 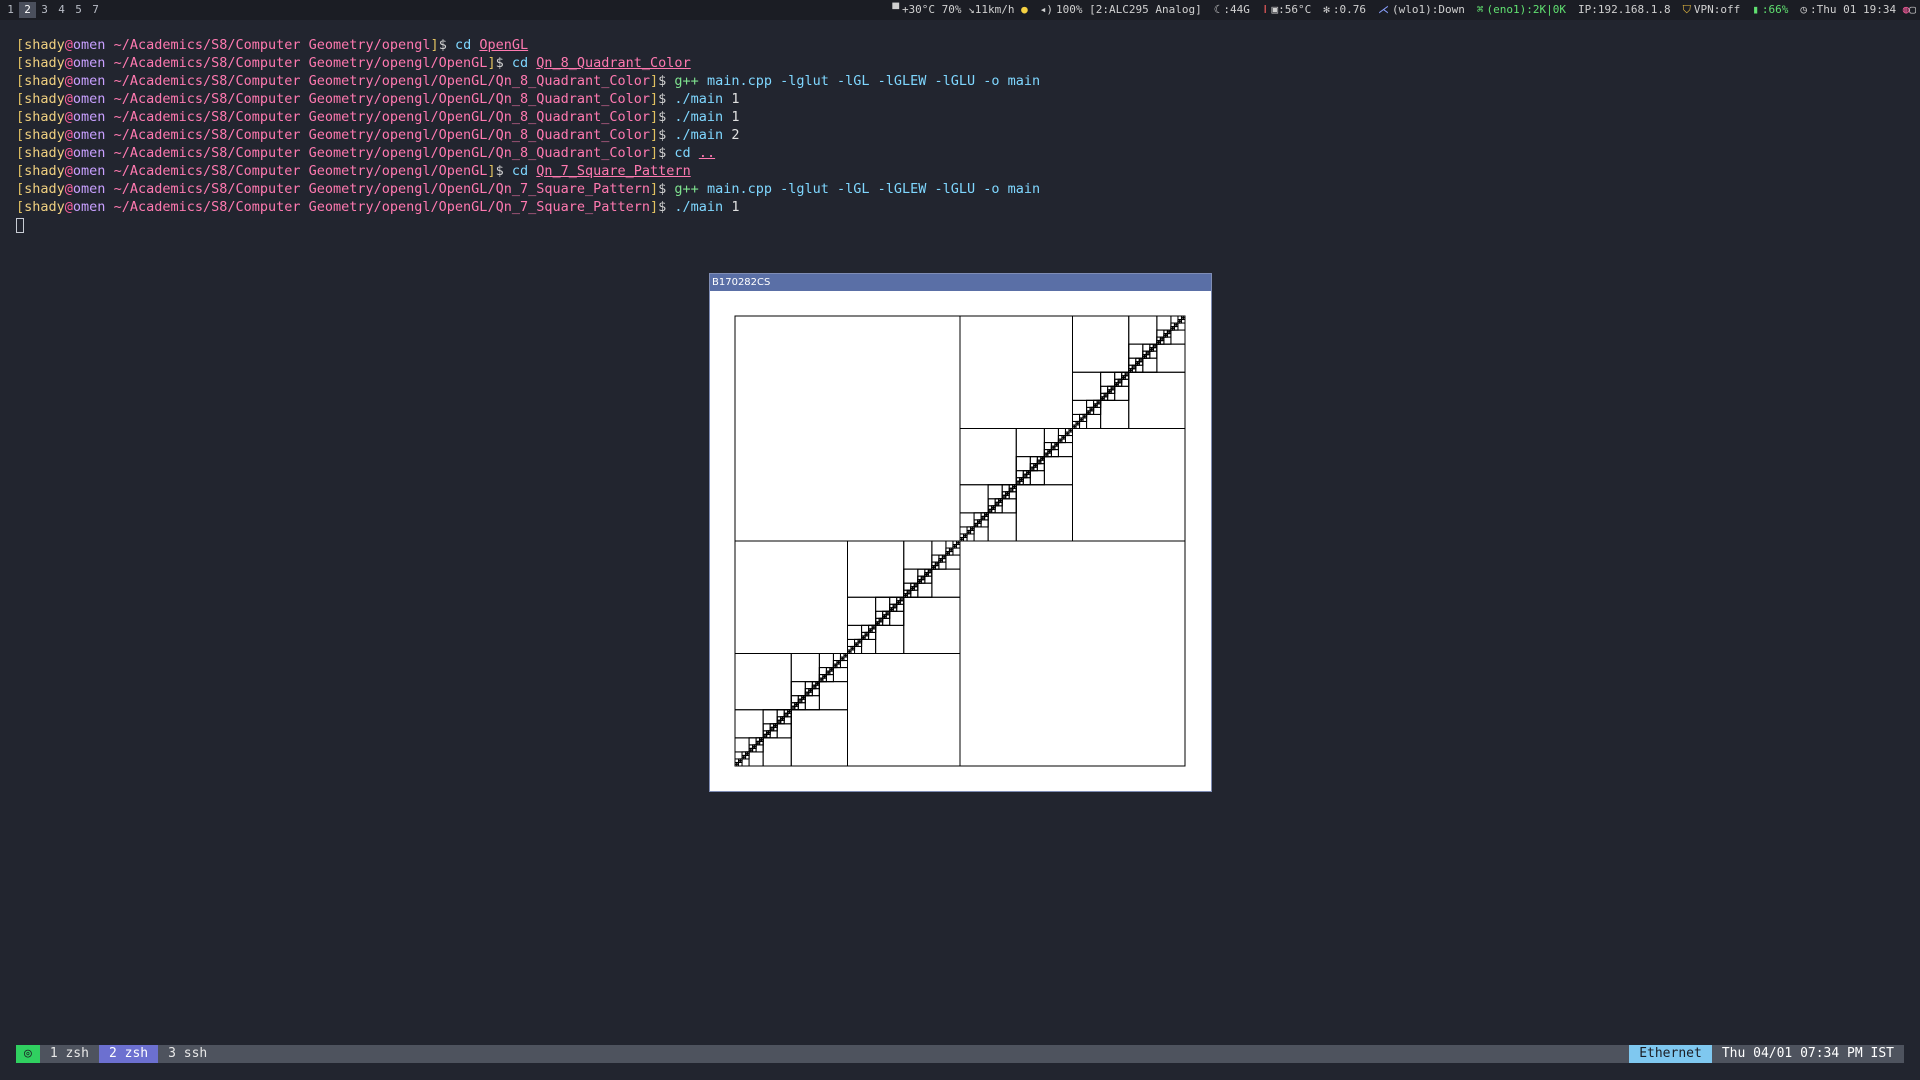 I want to click on battery-icon: ▮, so click(x=1755, y=9).